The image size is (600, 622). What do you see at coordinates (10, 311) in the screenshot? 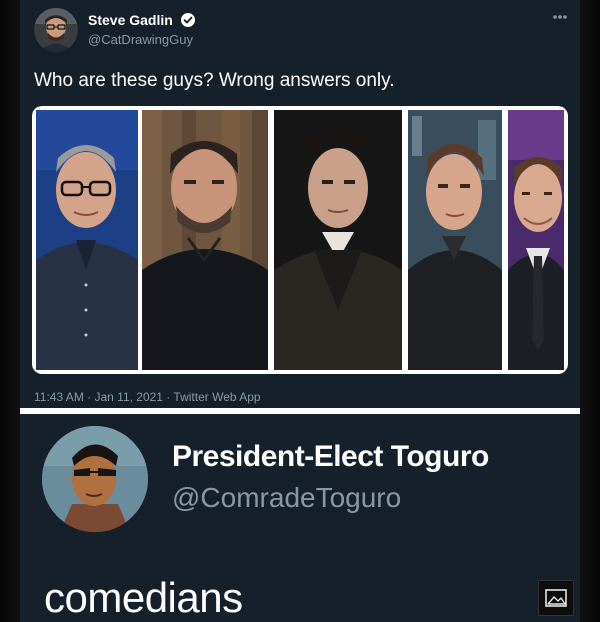
I see `screen-edge-left` at bounding box center [10, 311].